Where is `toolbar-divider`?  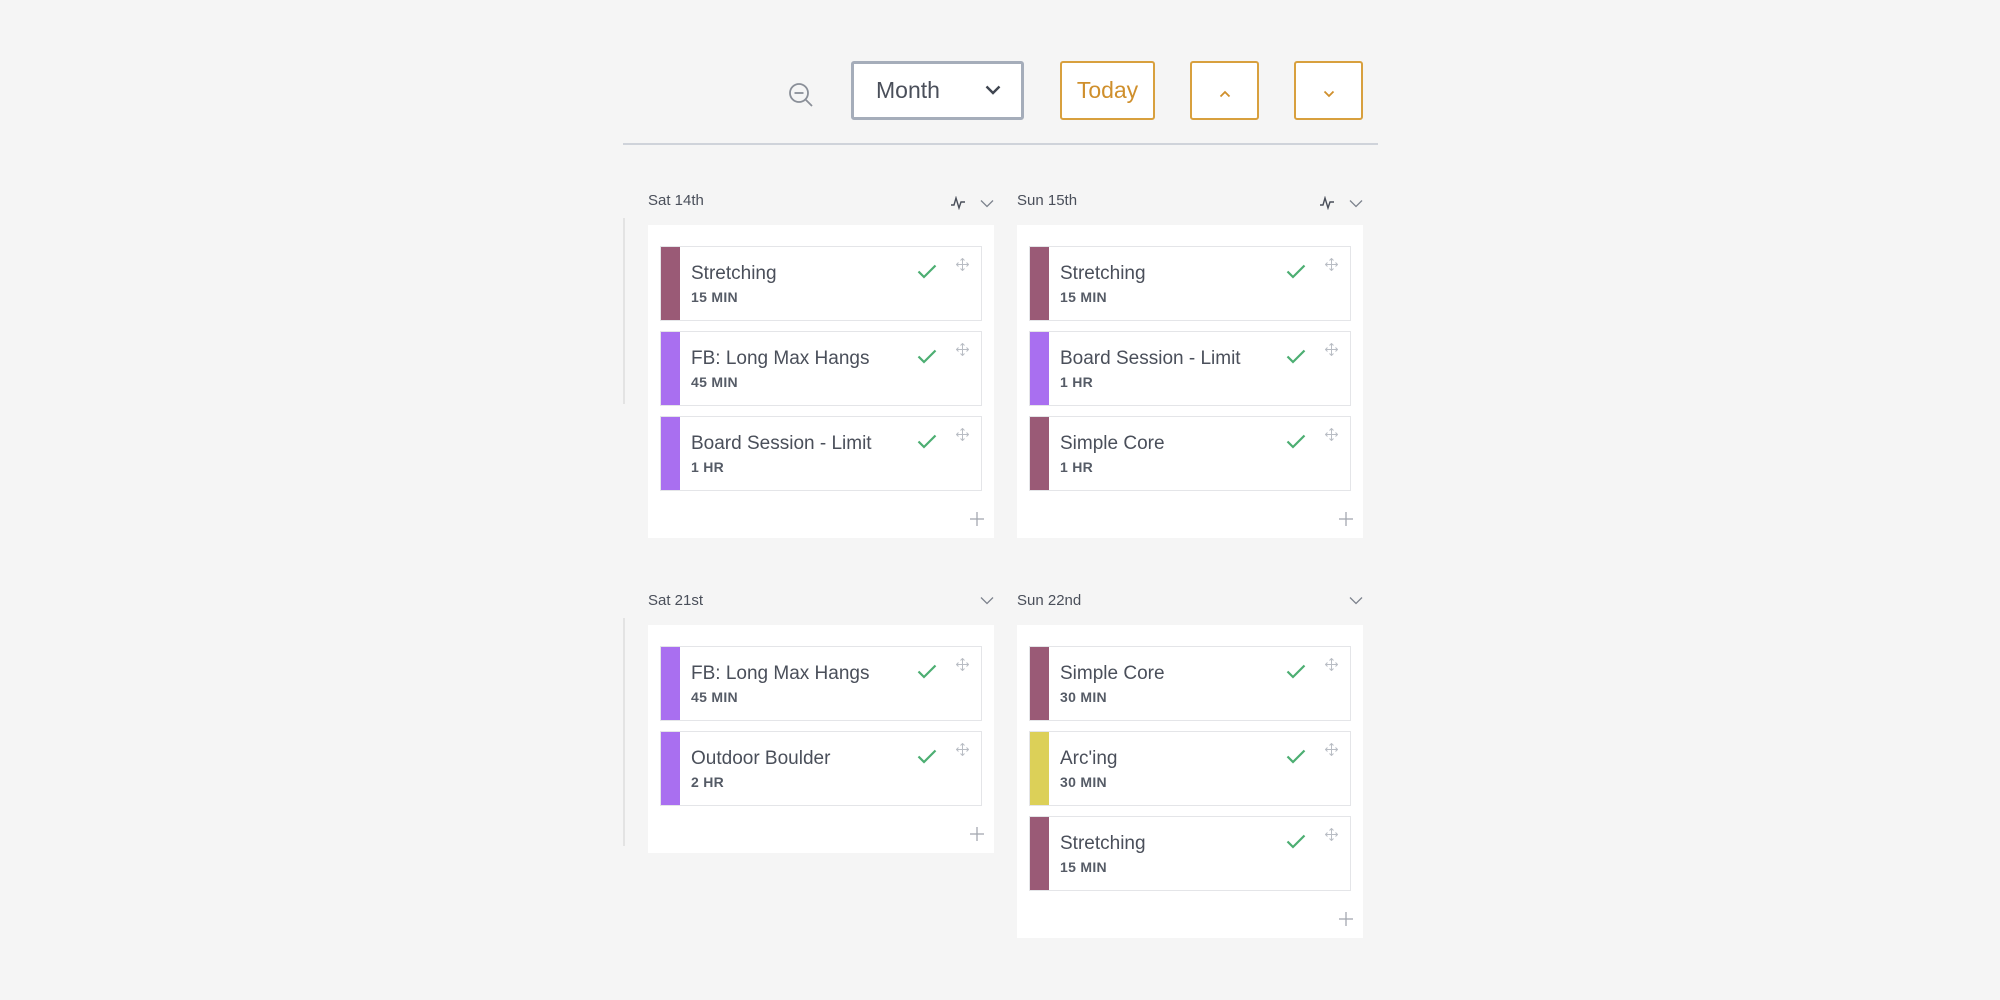 toolbar-divider is located at coordinates (1000, 144).